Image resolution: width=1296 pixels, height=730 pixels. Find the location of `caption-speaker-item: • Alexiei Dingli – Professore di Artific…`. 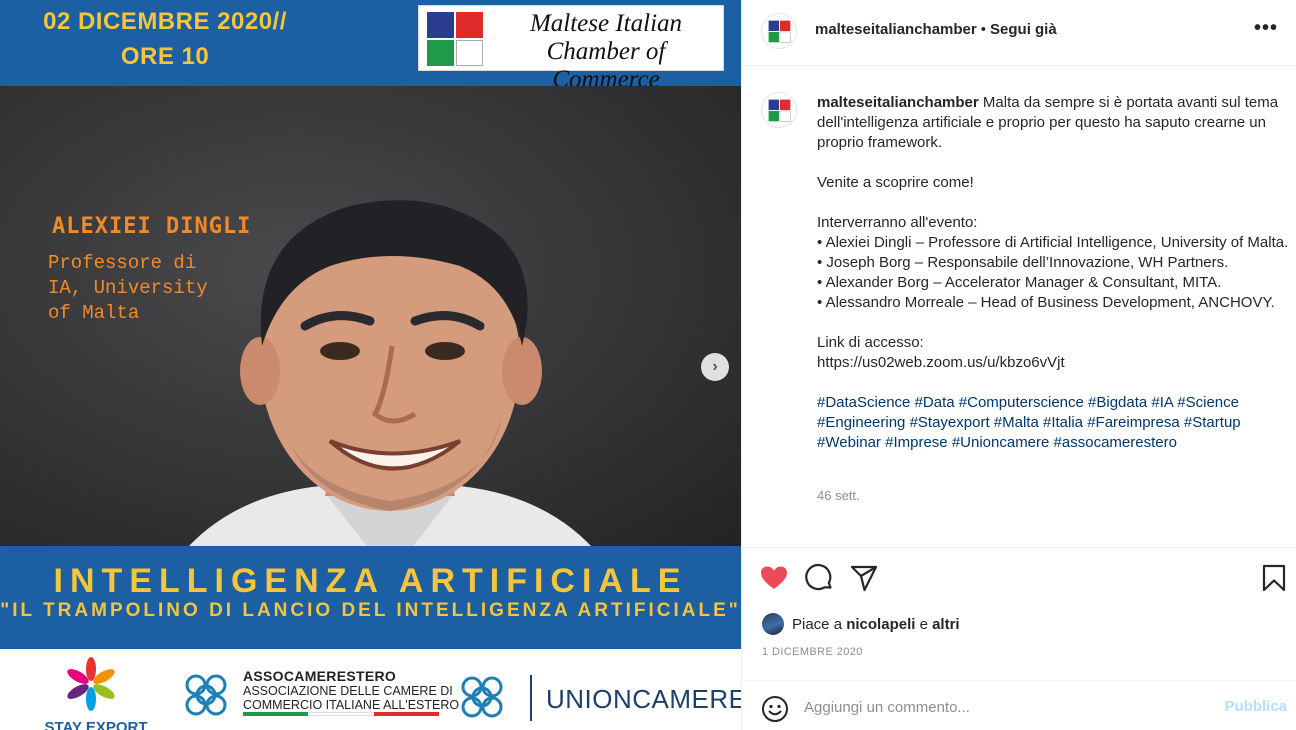

caption-speaker-item: • Alexiei Dingli – Professore di Artific… is located at coordinates (1053, 242).